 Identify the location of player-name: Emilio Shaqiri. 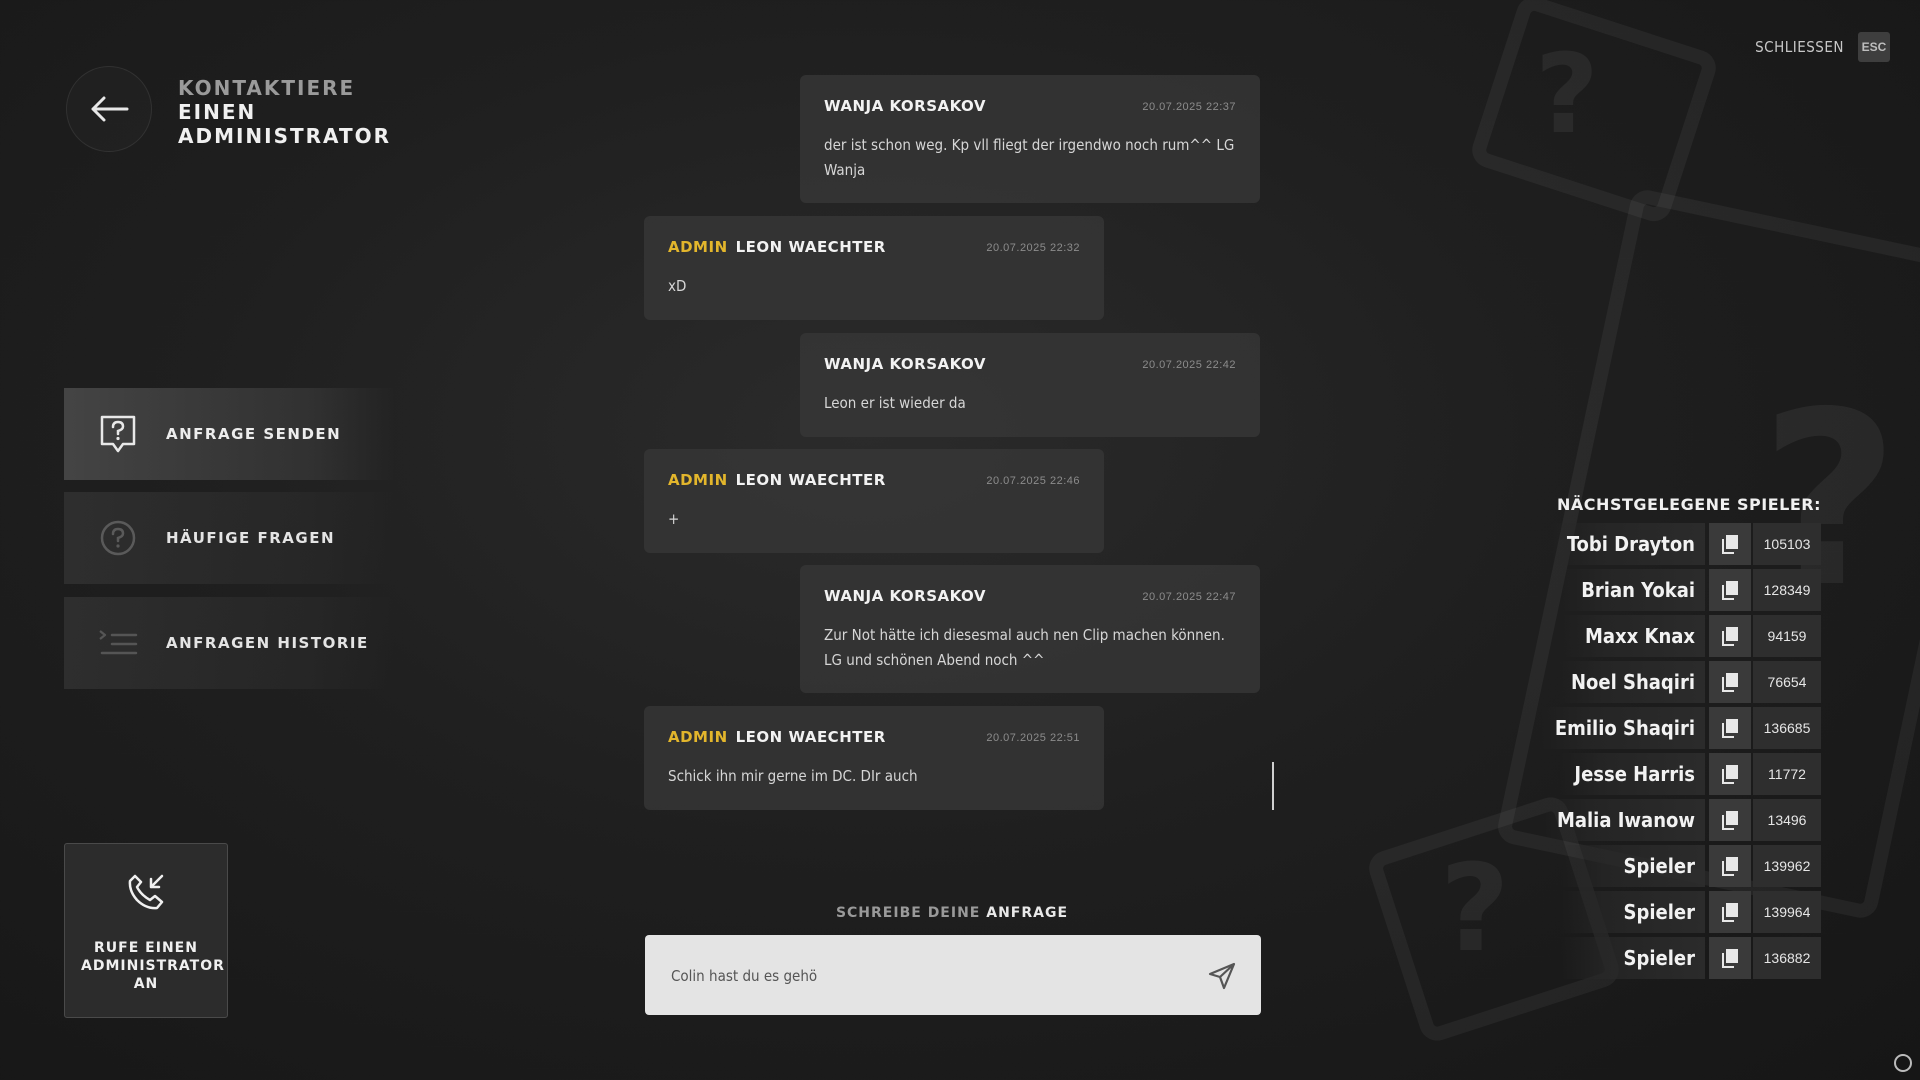
(1622, 728).